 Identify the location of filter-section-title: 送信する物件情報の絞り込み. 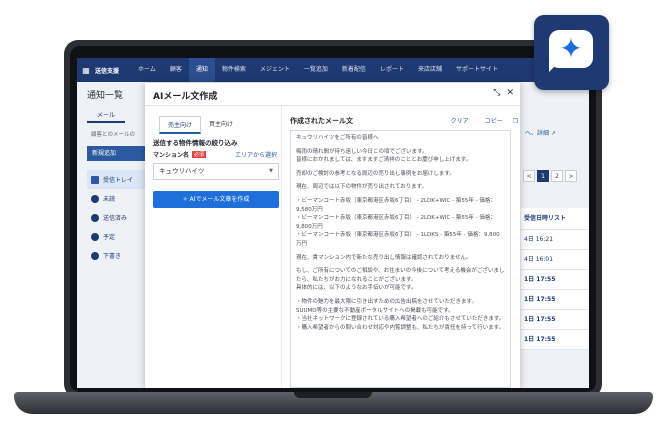
(195, 143).